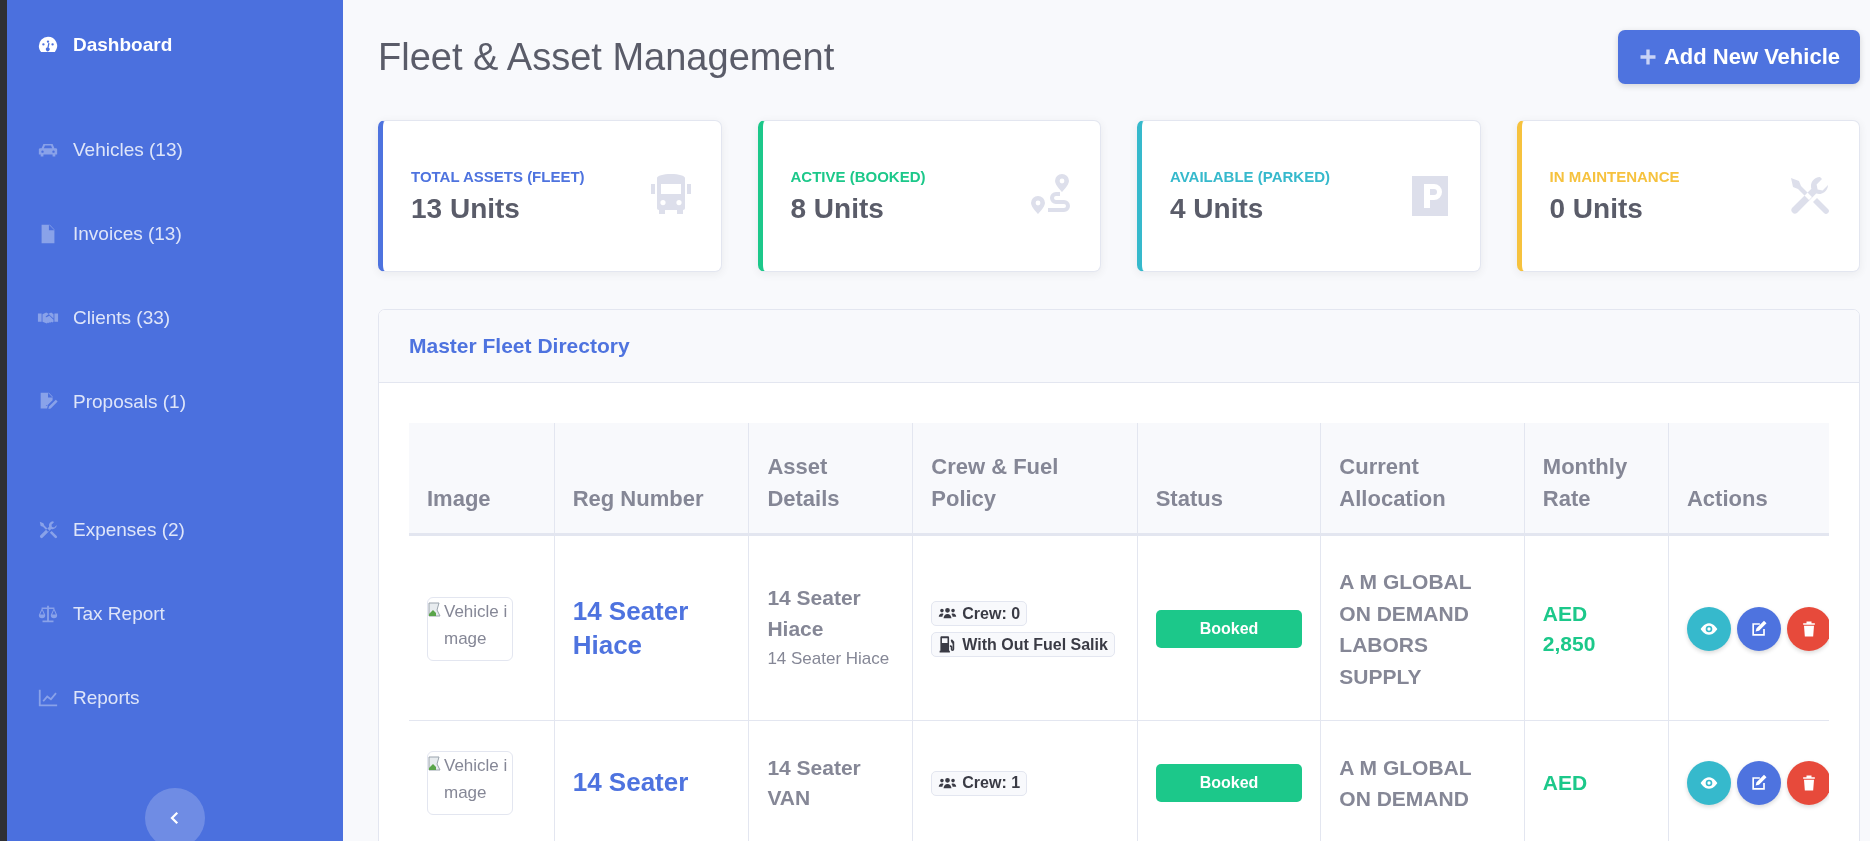 This screenshot has width=1870, height=841. I want to click on sidebar-item: Dashboard, so click(175, 45).